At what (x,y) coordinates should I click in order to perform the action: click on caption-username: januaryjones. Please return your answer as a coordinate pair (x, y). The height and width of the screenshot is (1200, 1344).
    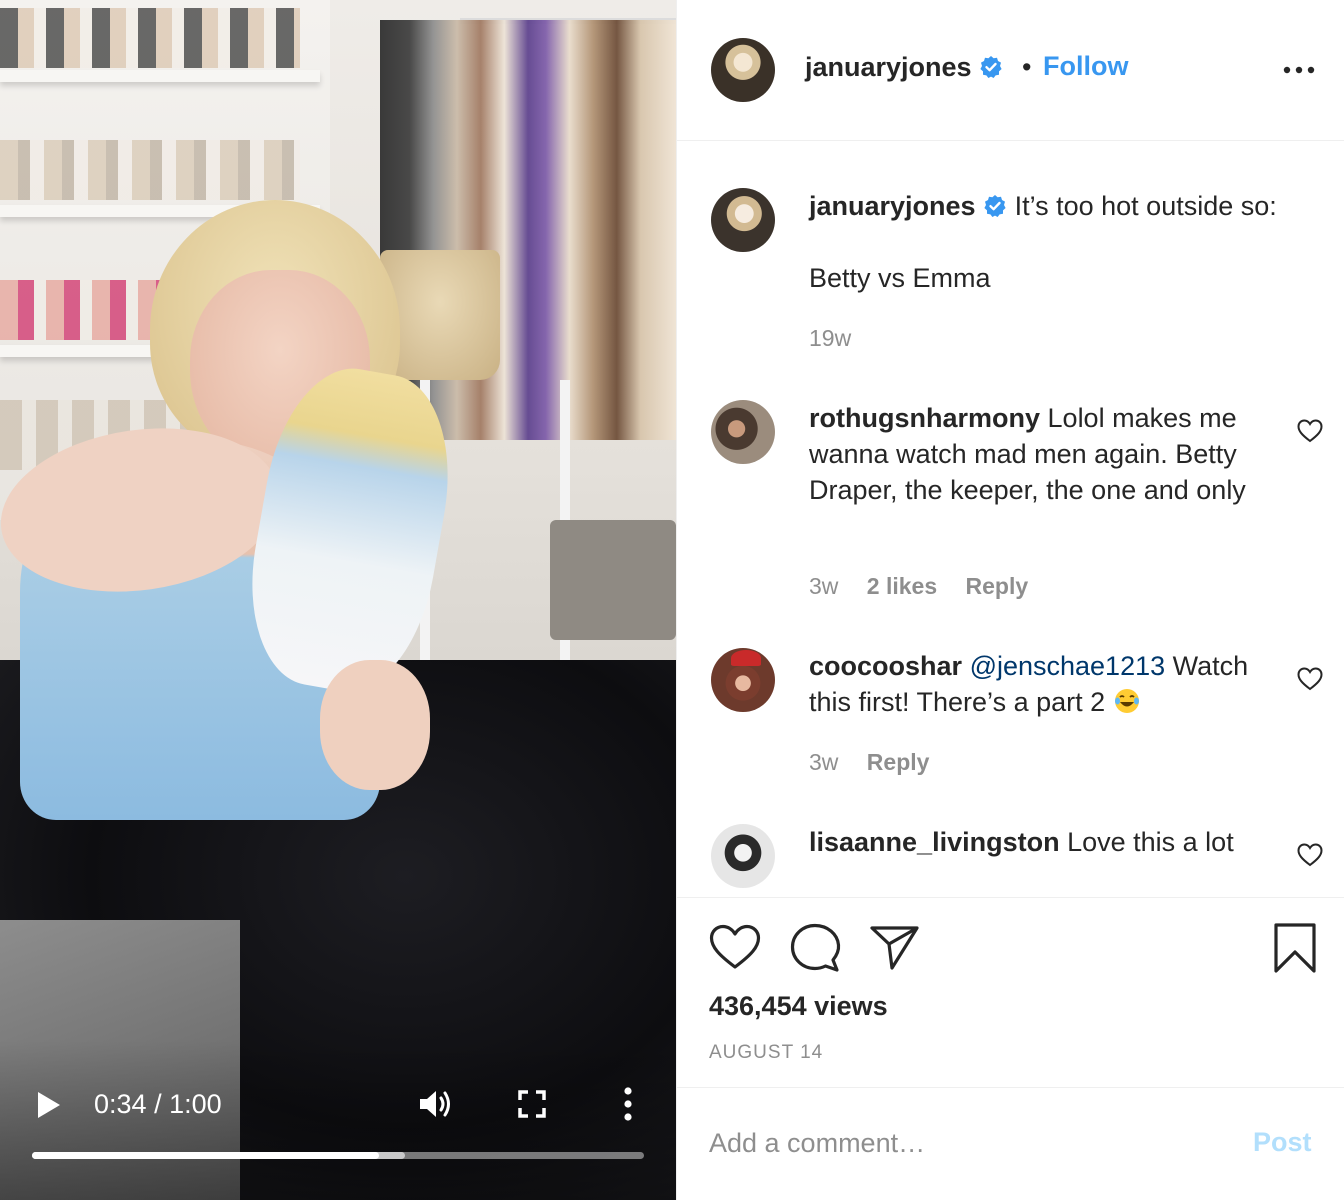
    Looking at the image, I should click on (892, 206).